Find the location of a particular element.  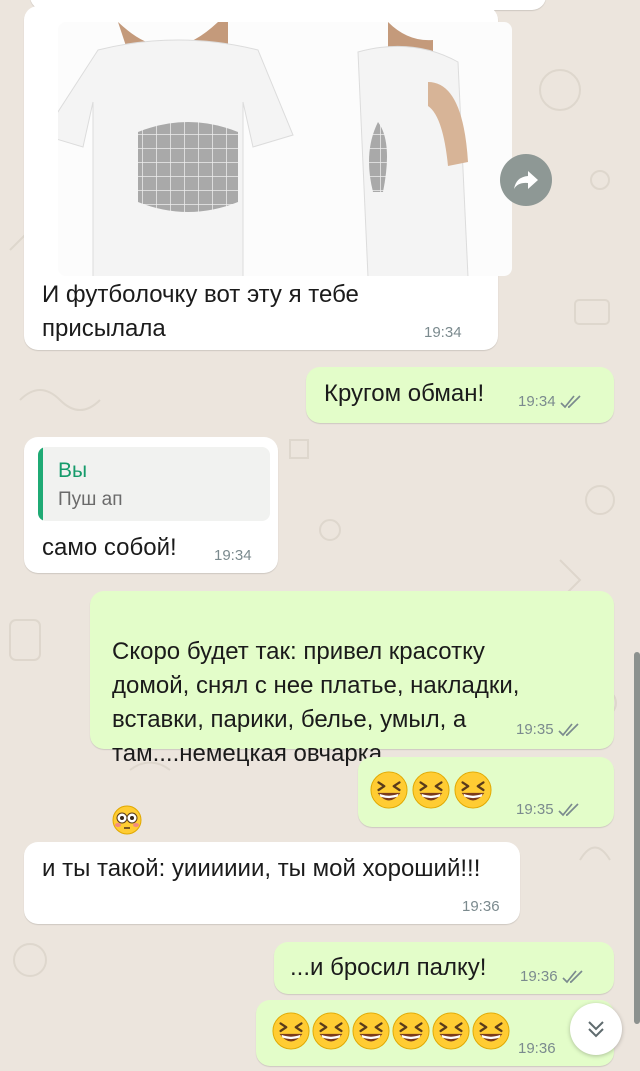

outgoing-message-bubble: Кругом обман! 19:34 is located at coordinates (460, 395).